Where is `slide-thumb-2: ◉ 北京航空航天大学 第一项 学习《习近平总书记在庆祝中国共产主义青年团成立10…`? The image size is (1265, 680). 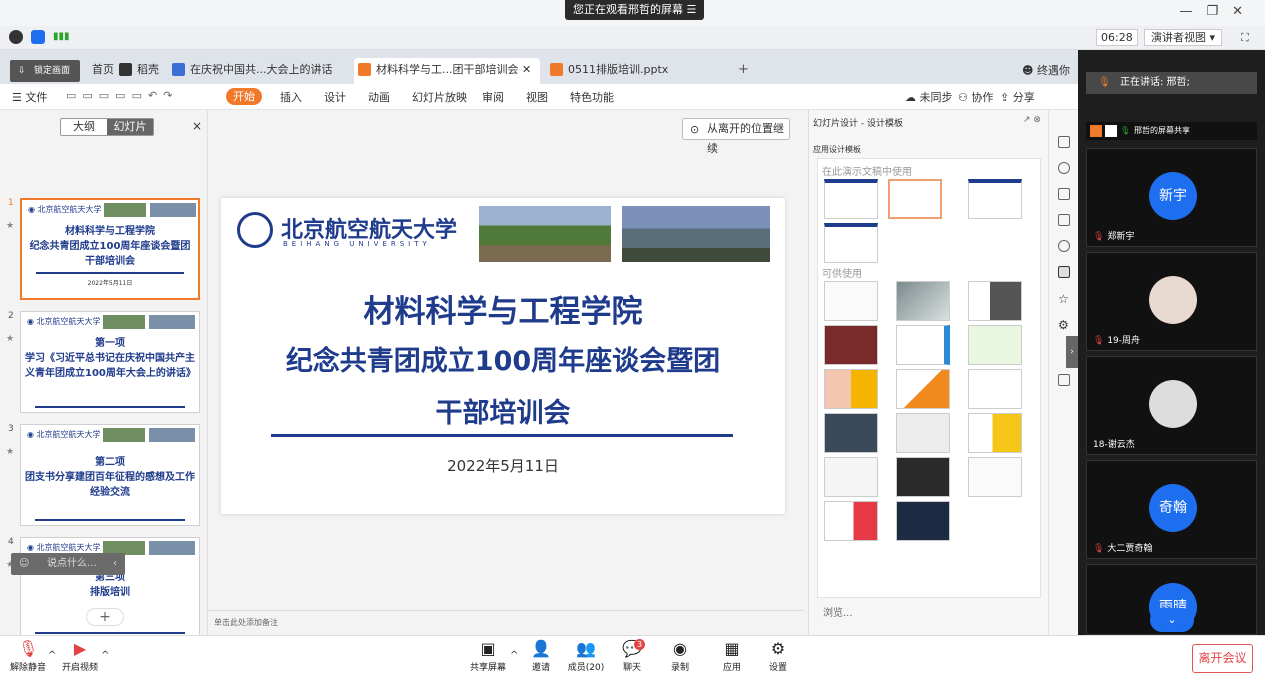
slide-thumb-2: ◉ 北京航空航天大学 第一项 学习《习近平总书记在庆祝中国共产主义青年团成立10… is located at coordinates (110, 362).